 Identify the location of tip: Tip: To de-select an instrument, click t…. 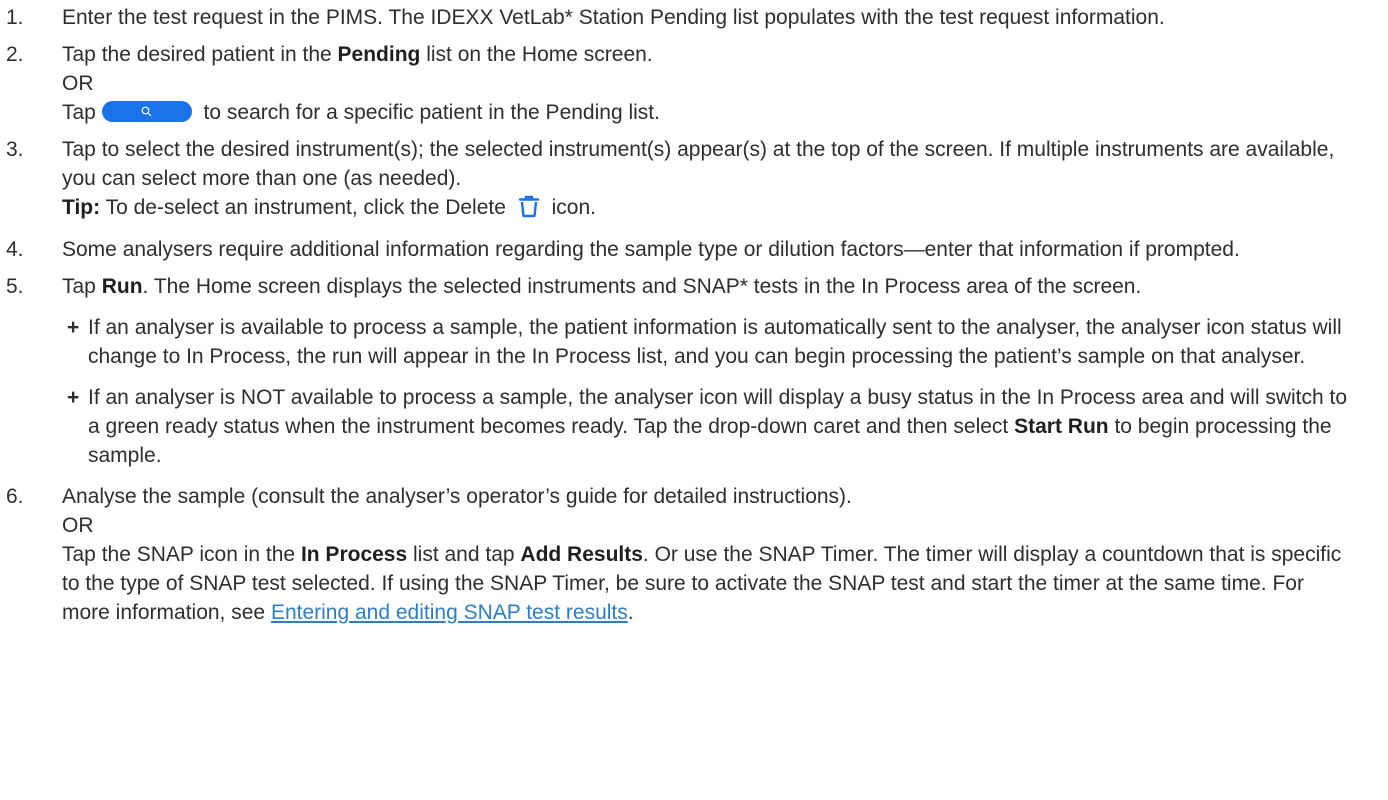
(705, 210).